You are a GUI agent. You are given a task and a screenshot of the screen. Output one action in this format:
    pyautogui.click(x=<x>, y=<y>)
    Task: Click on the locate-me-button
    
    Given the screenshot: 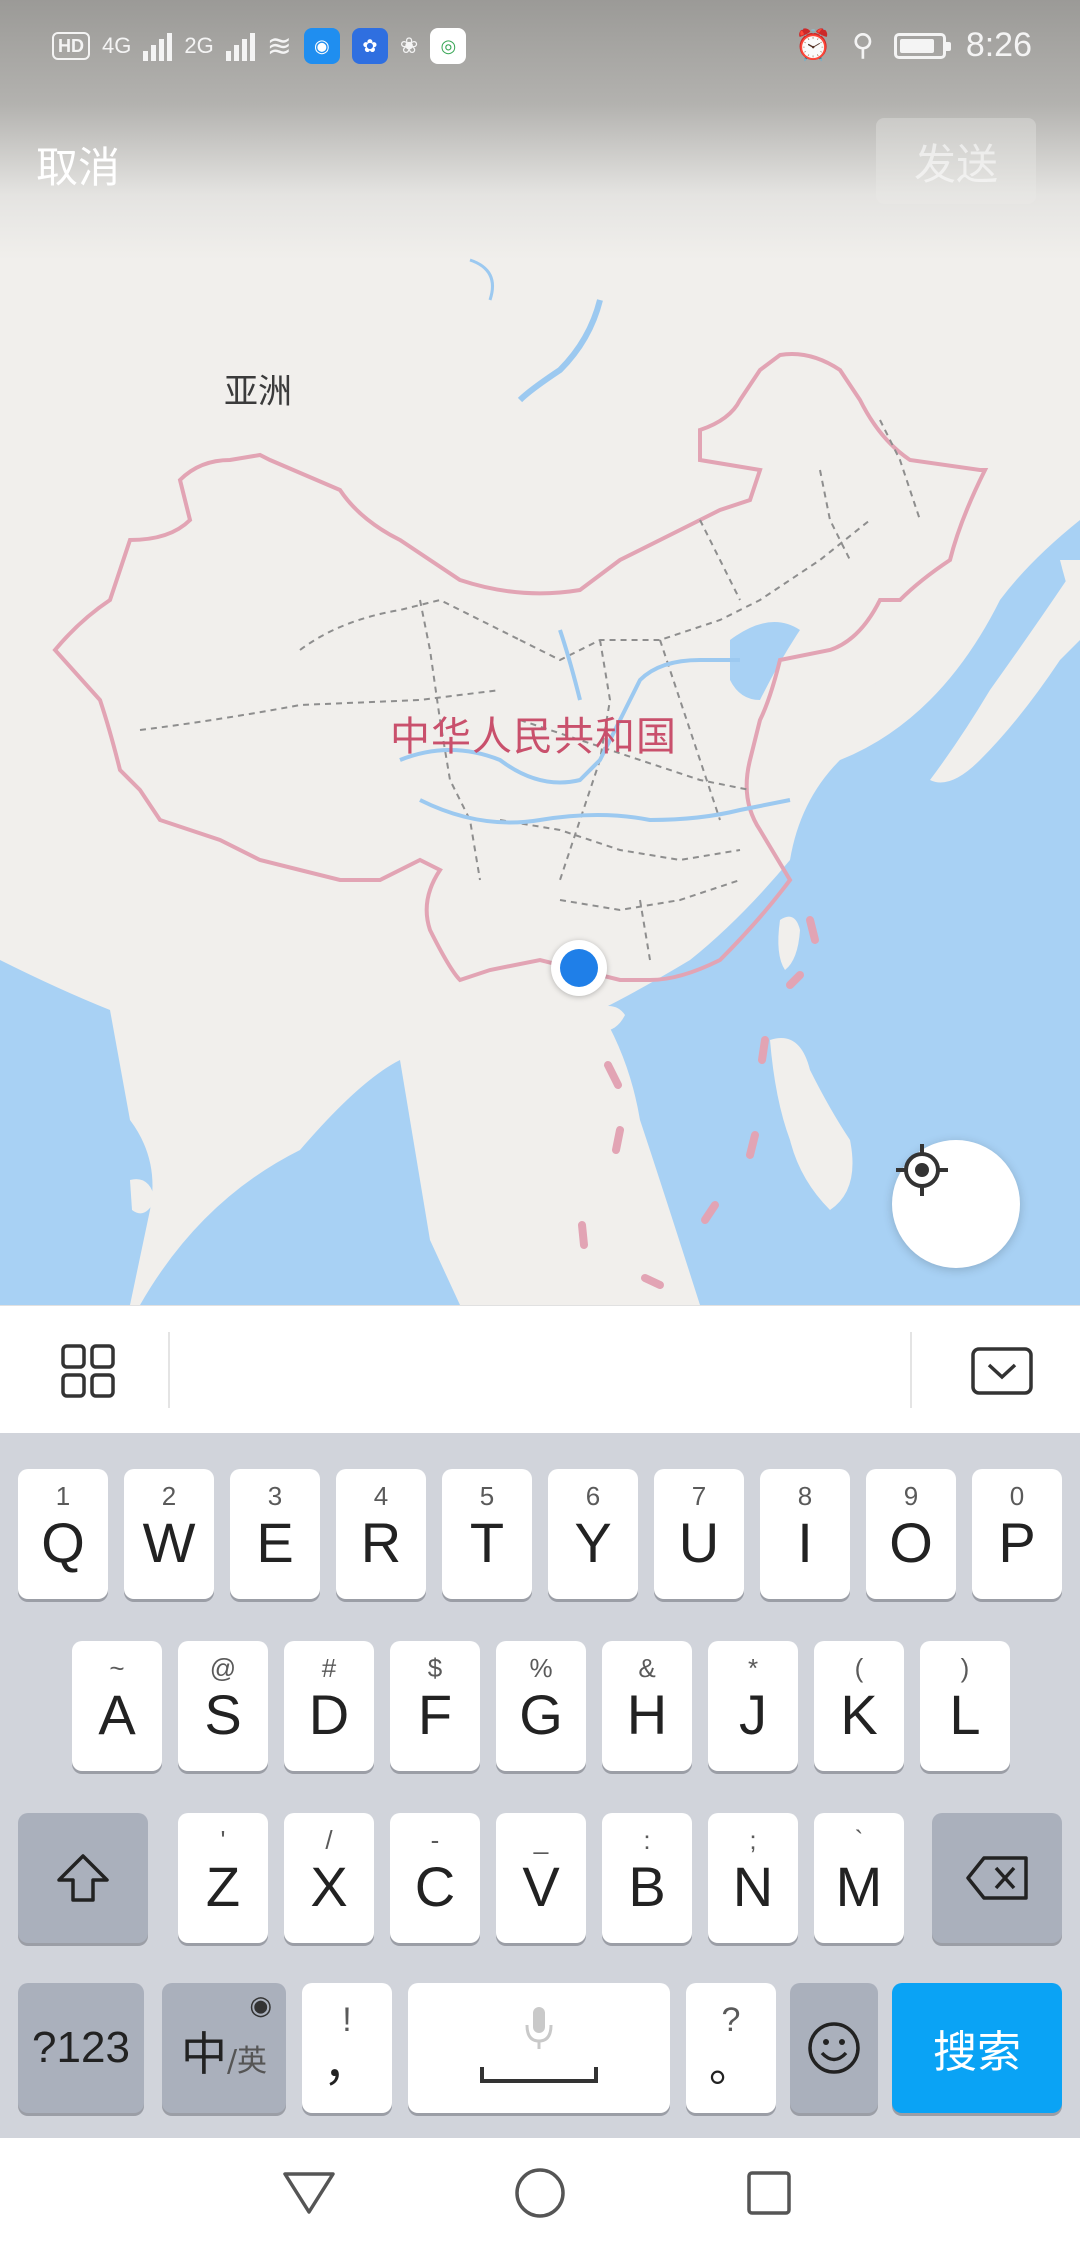 What is the action you would take?
    pyautogui.click(x=956, y=1204)
    